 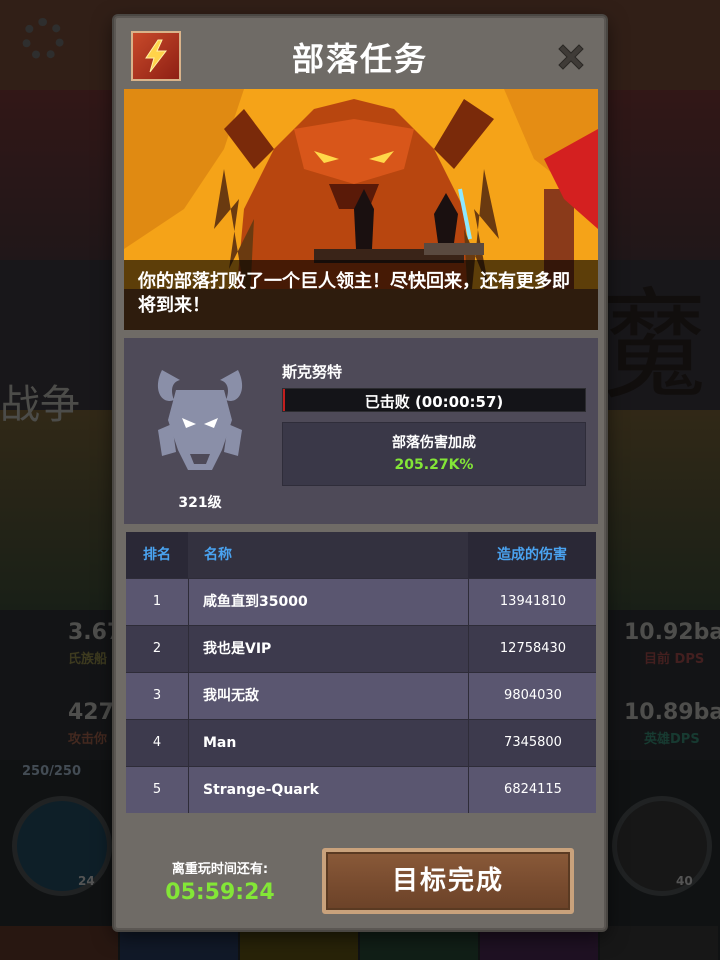 What do you see at coordinates (200, 420) in the screenshot?
I see `titan-mask-icon` at bounding box center [200, 420].